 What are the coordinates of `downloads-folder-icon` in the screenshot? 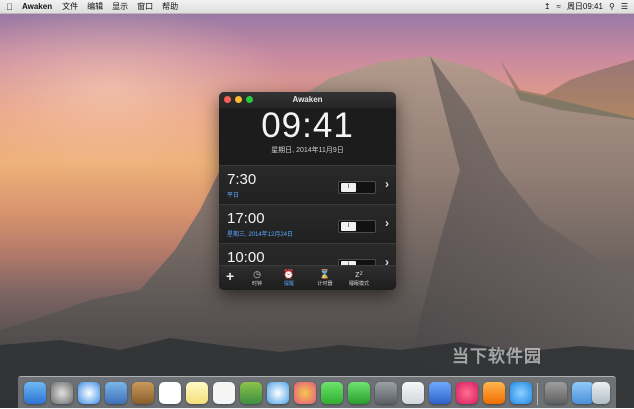 It's located at (583, 393).